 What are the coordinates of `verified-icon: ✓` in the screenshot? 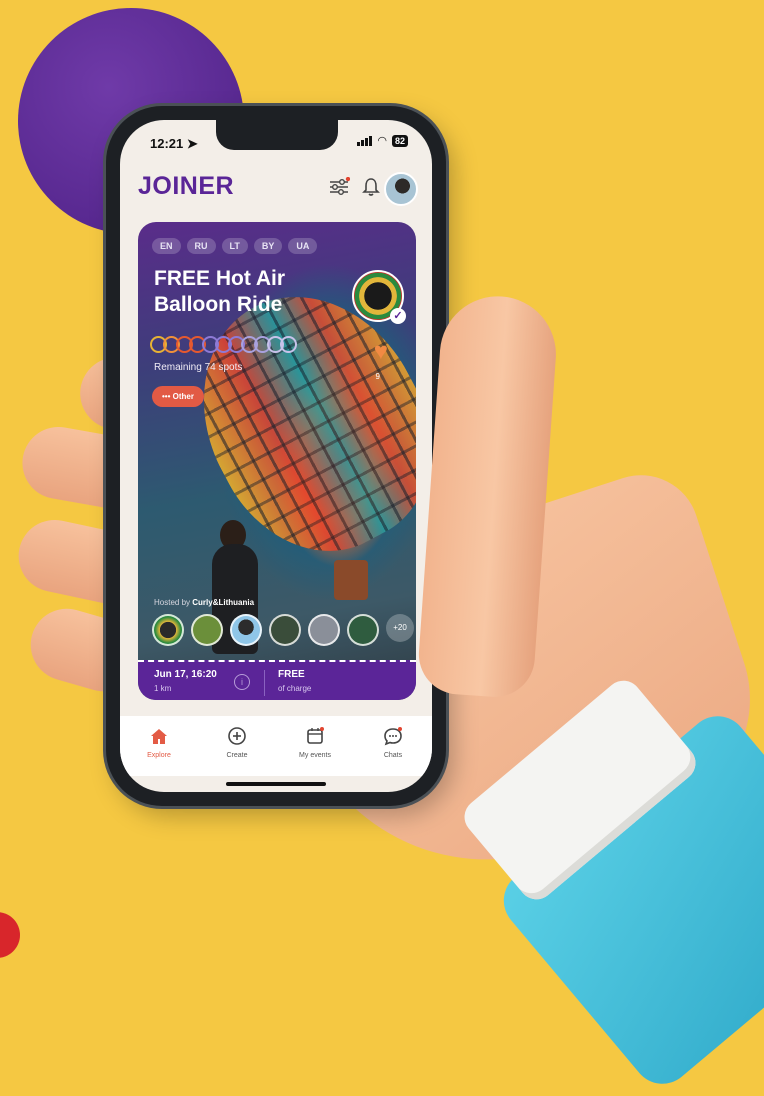 It's located at (398, 316).